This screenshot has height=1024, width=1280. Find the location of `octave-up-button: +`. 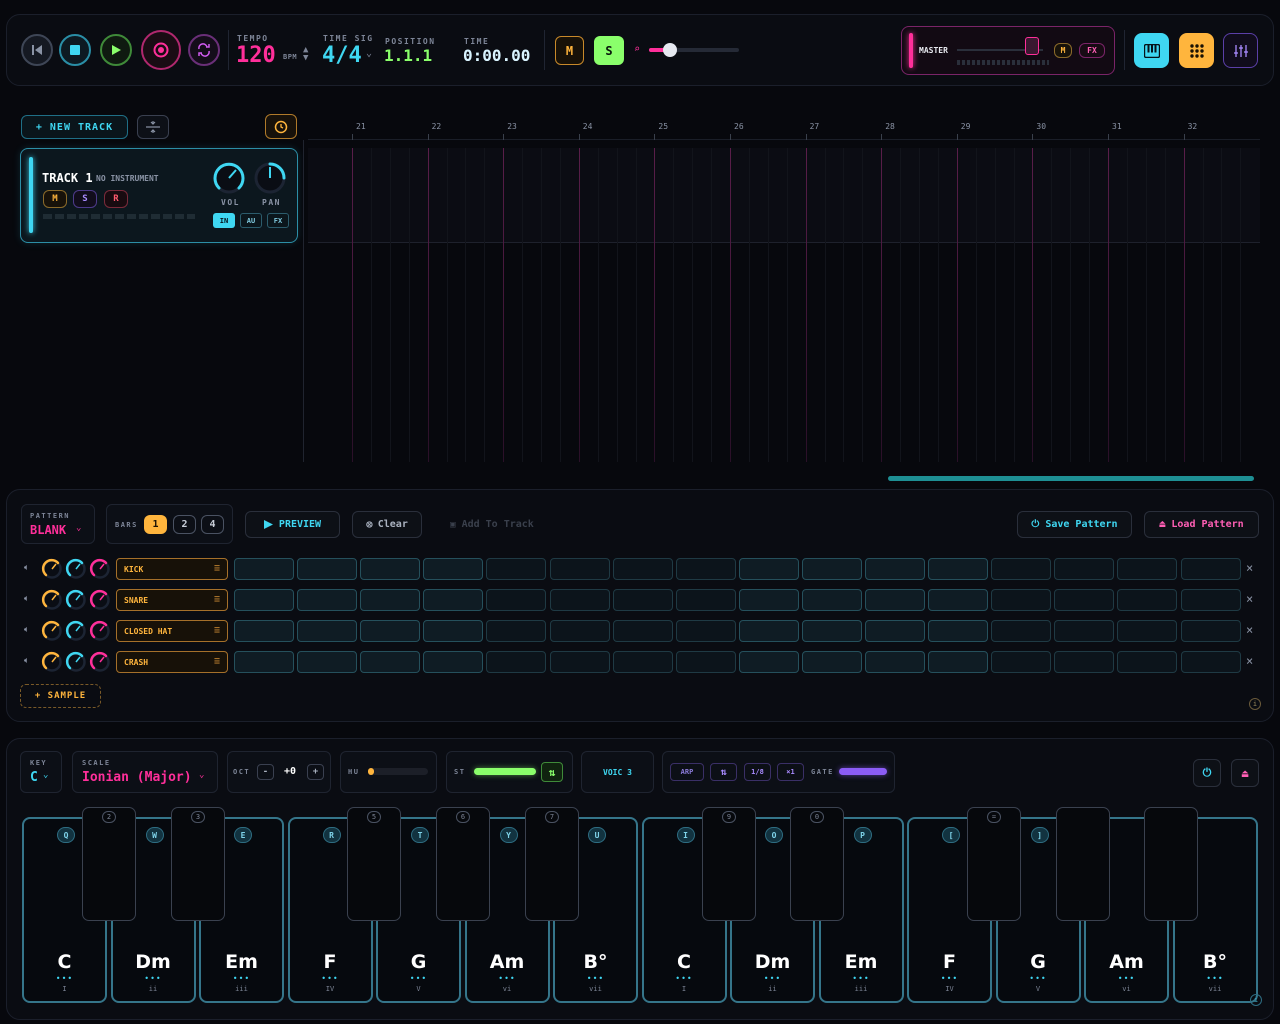

octave-up-button: + is located at coordinates (315, 772).